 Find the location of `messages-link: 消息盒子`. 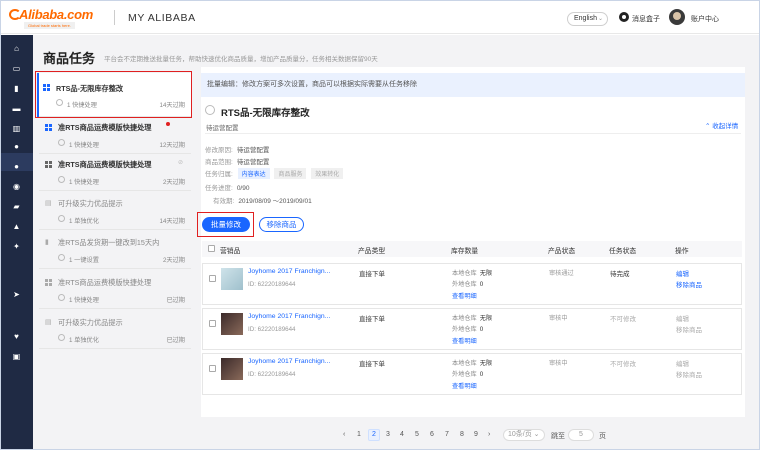

messages-link: 消息盒子 is located at coordinates (646, 19).